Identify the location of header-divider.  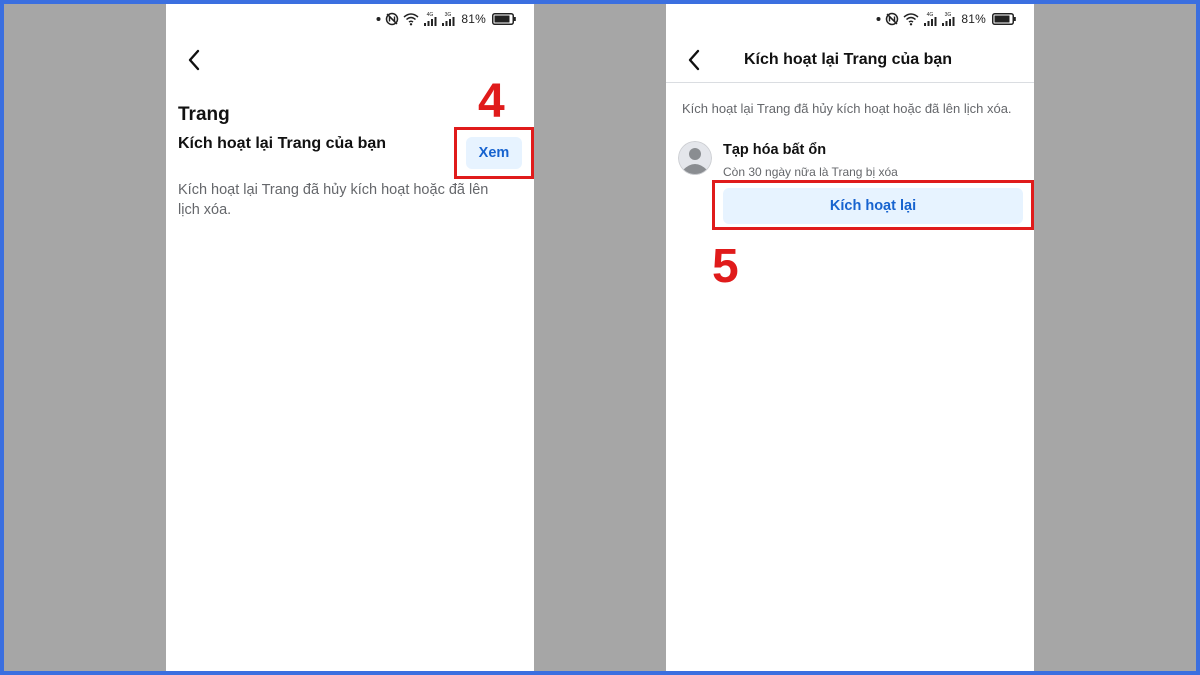
(850, 82).